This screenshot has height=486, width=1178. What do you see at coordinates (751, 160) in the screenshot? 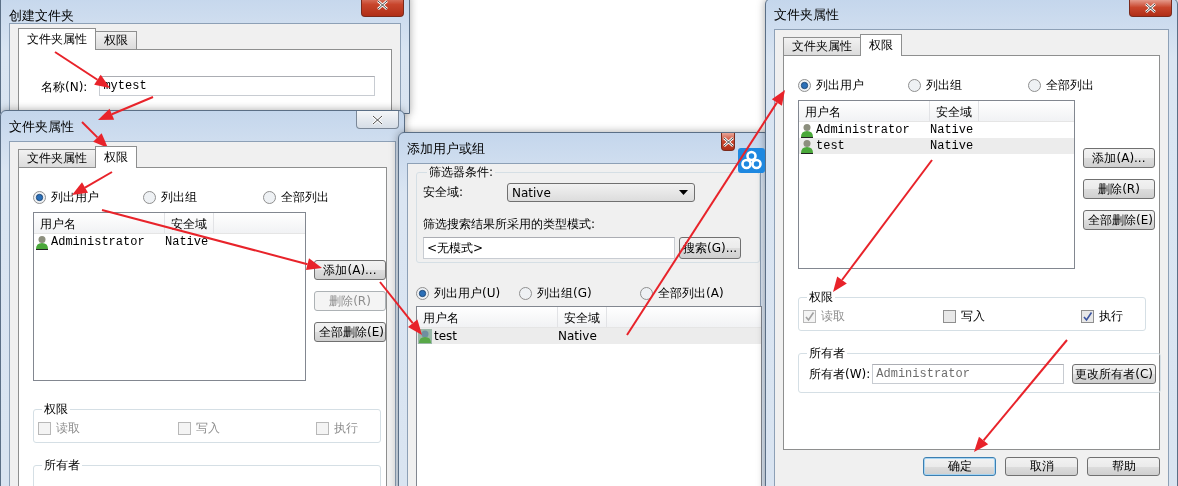
I see `rings-icon` at bounding box center [751, 160].